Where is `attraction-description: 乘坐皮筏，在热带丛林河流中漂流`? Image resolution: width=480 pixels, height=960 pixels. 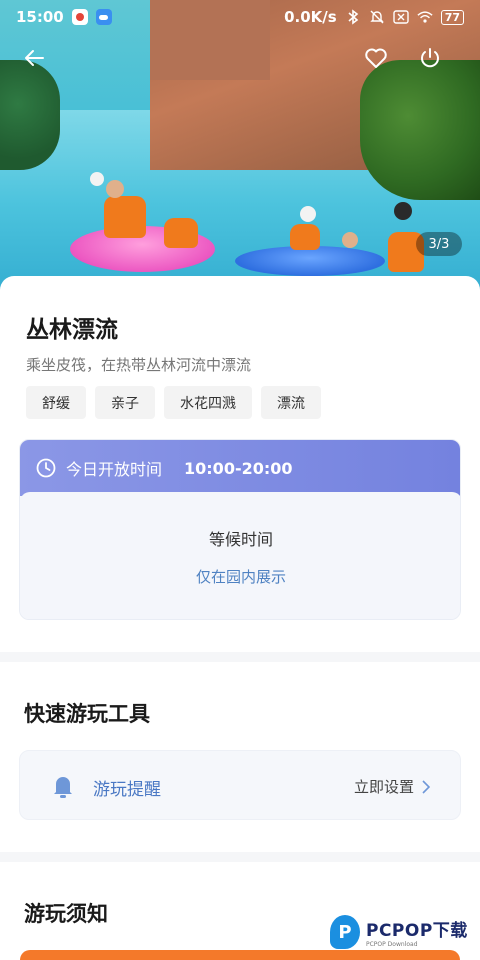
attraction-description: 乘坐皮筏，在热带丛林河流中漂流 is located at coordinates (139, 365).